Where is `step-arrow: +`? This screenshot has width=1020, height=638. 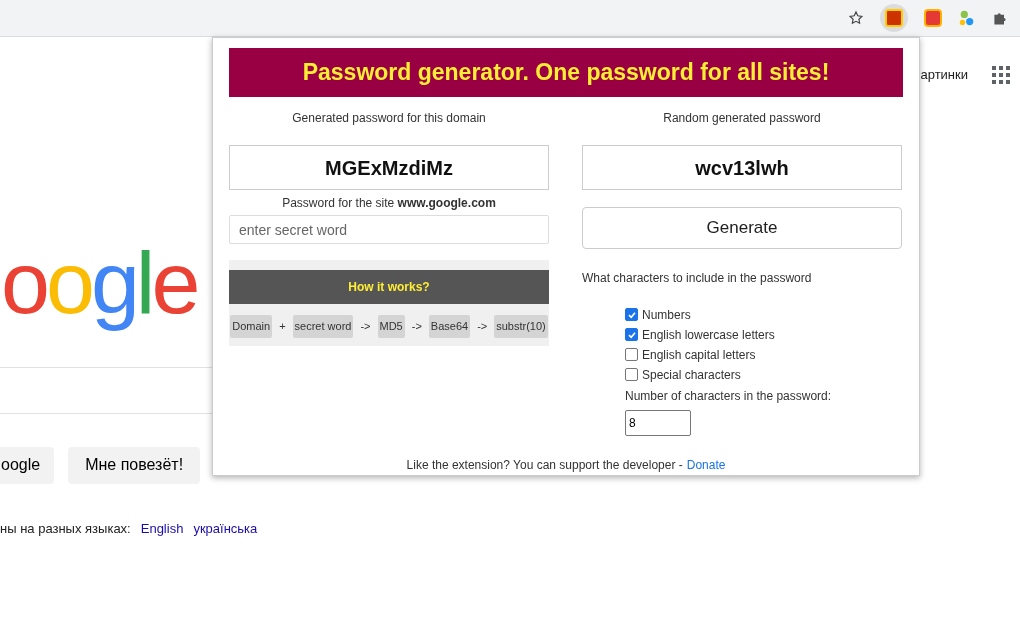 step-arrow: + is located at coordinates (282, 326).